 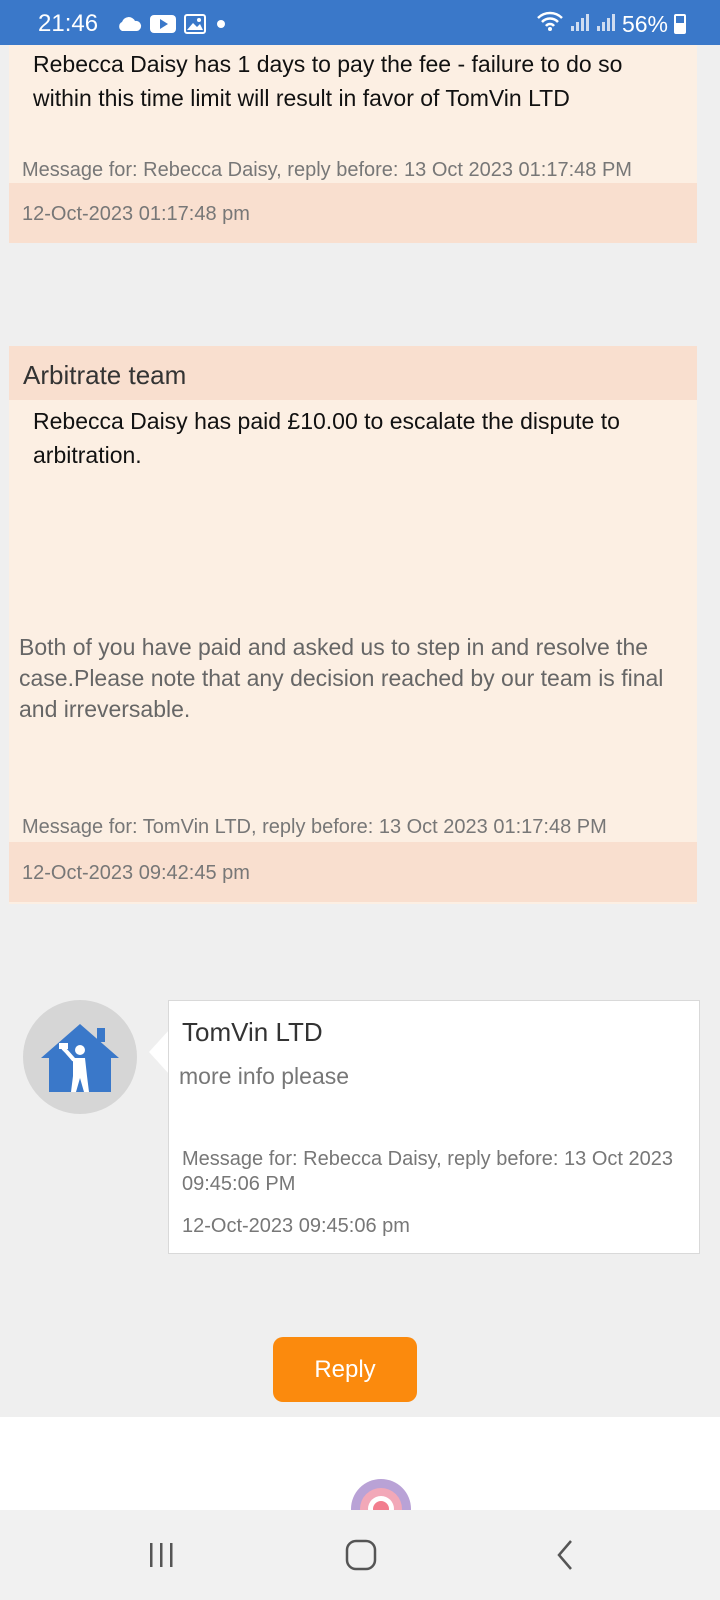 I want to click on avatar, so click(x=80, y=1057).